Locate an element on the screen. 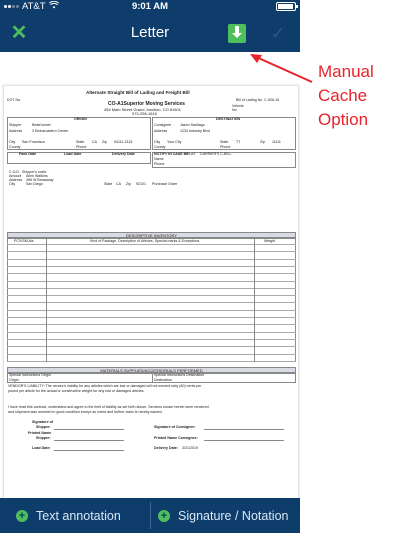 Image resolution: width=404 pixels, height=533 pixels. carrier-cbill: CARRIER'S C-BILL is located at coordinates (216, 154).